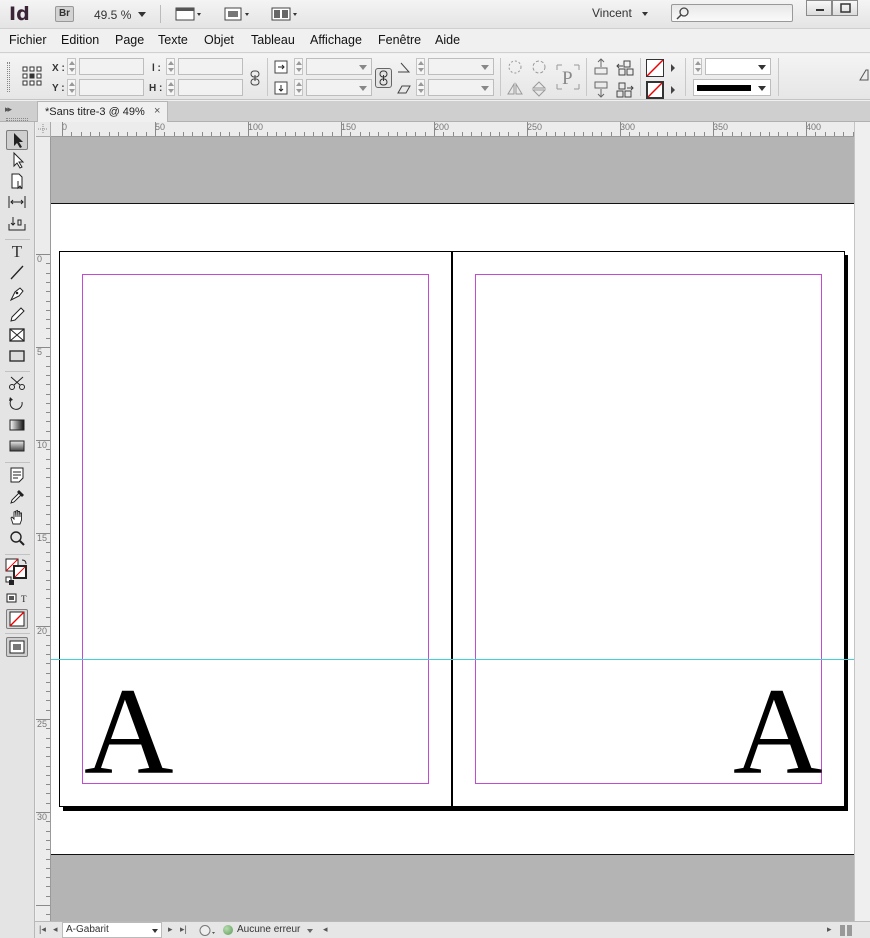  What do you see at coordinates (170, 66) in the screenshot?
I see `width-stepper` at bounding box center [170, 66].